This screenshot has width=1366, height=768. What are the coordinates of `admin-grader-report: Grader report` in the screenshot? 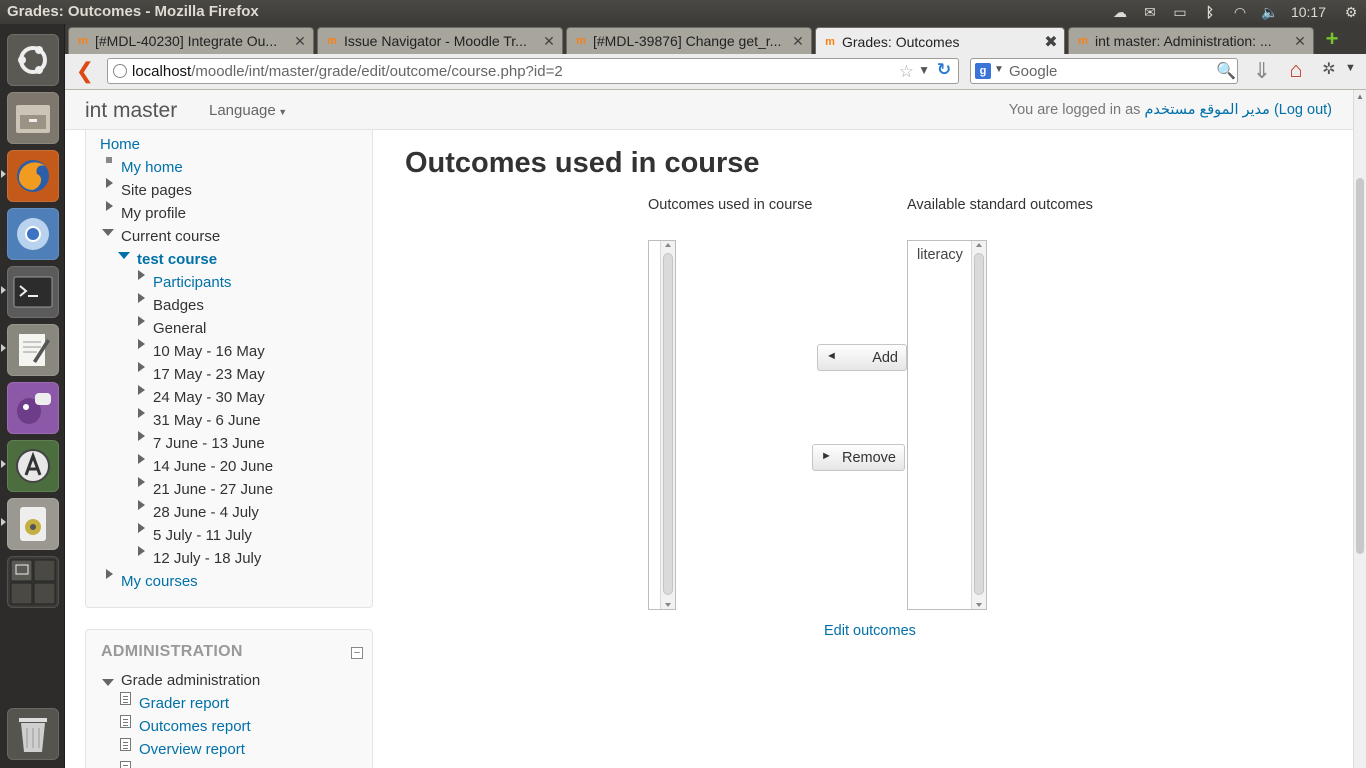 It's located at (184, 703).